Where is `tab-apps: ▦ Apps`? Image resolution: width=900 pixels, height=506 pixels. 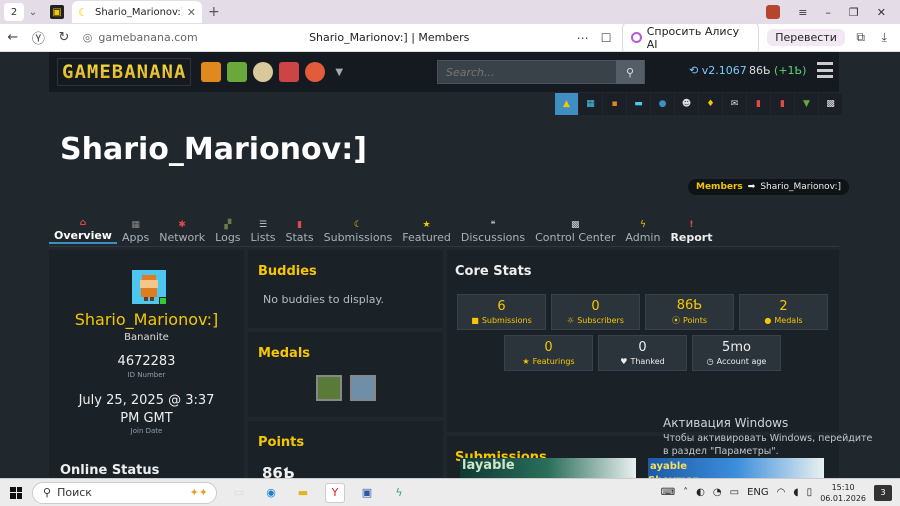 tab-apps: ▦ Apps is located at coordinates (135, 230).